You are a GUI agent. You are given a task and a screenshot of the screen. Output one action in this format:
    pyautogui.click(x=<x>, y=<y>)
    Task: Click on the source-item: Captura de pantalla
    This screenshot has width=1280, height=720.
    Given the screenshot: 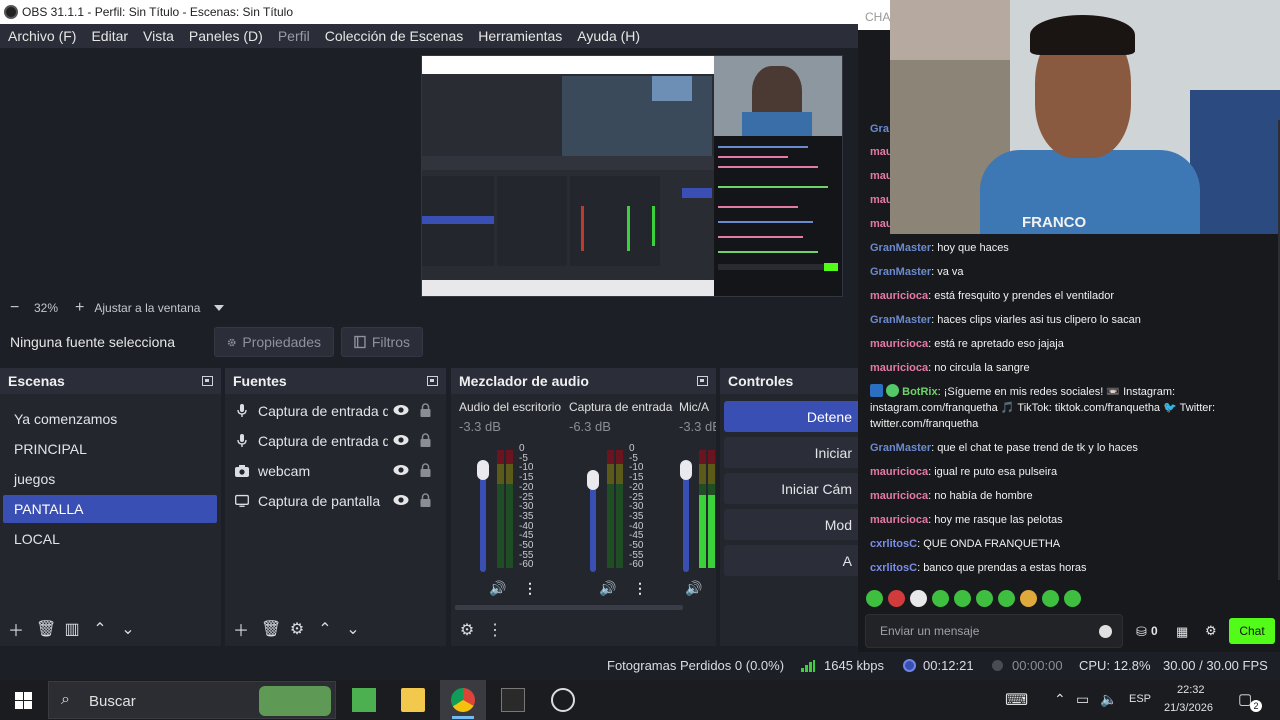 What is the action you would take?
    pyautogui.click(x=335, y=501)
    